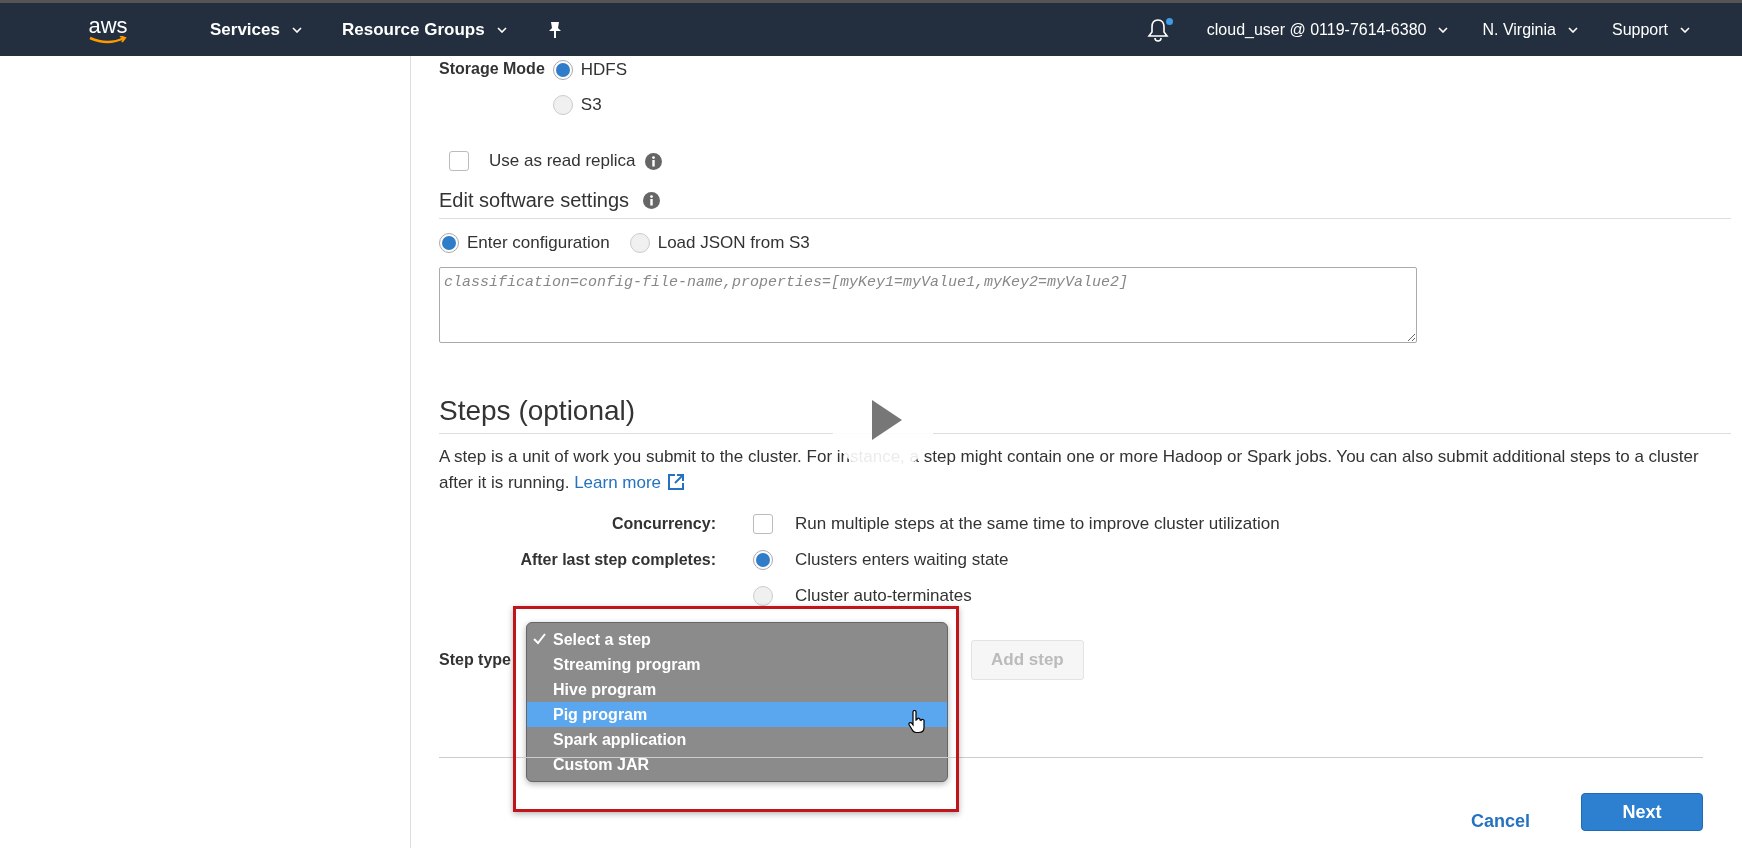  Describe the element at coordinates (492, 69) in the screenshot. I see `field-label: Storage Mode` at that location.